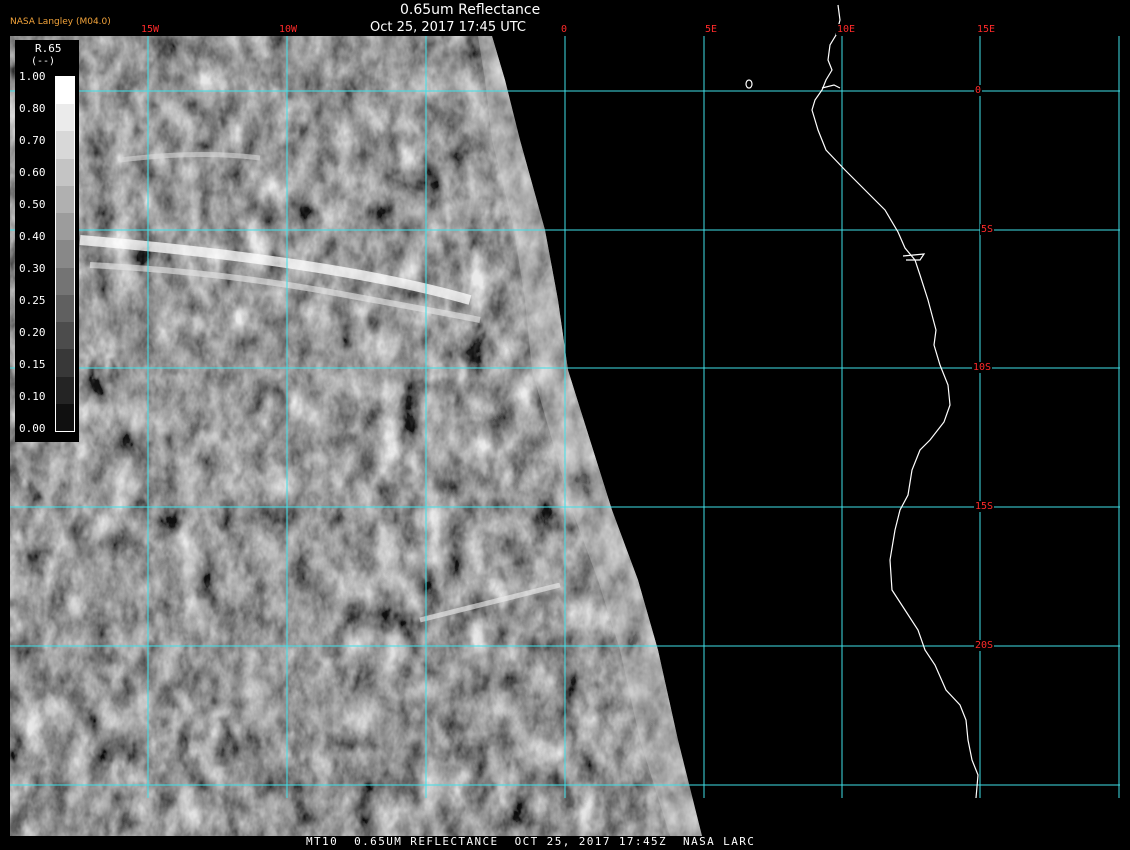 This screenshot has height=850, width=1130. What do you see at coordinates (150, 29) in the screenshot?
I see `lon-label-15w: 15W` at bounding box center [150, 29].